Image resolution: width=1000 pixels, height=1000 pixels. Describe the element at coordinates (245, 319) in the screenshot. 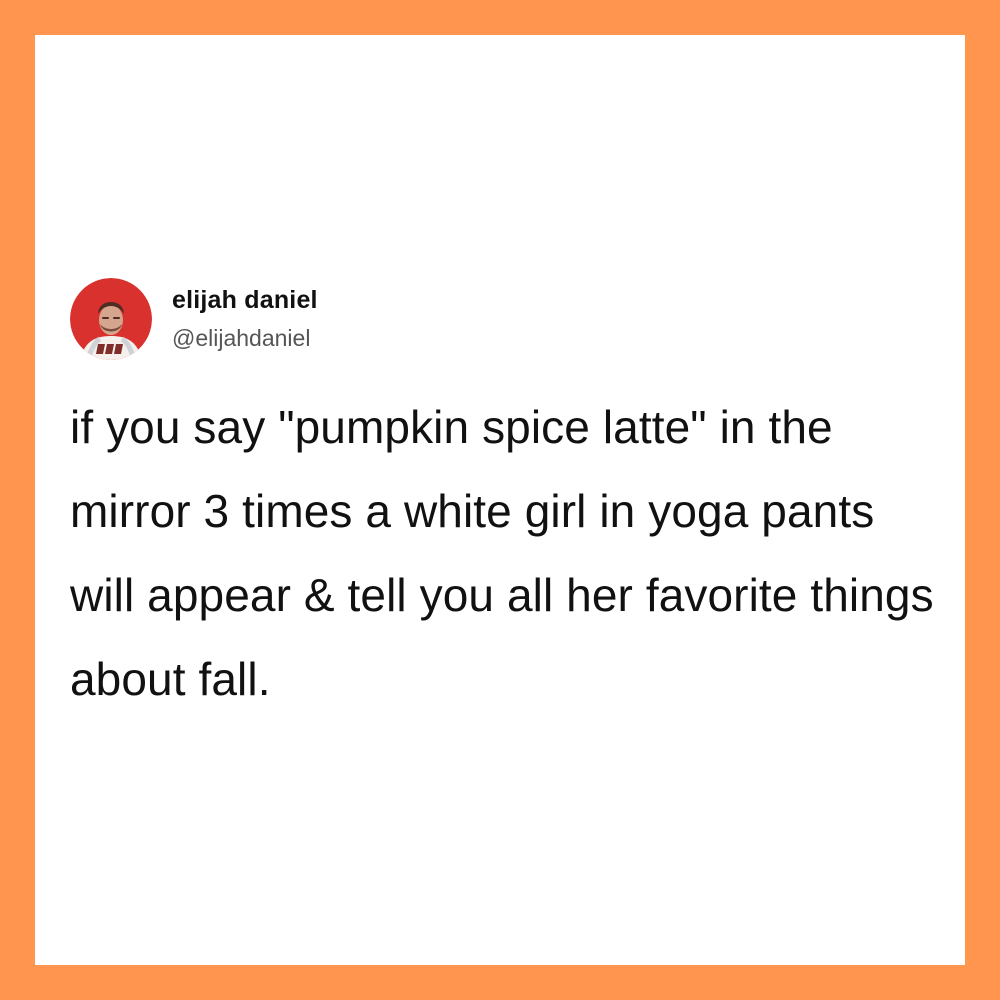

I see `author-names: elijah daniel @elijahdaniel` at that location.